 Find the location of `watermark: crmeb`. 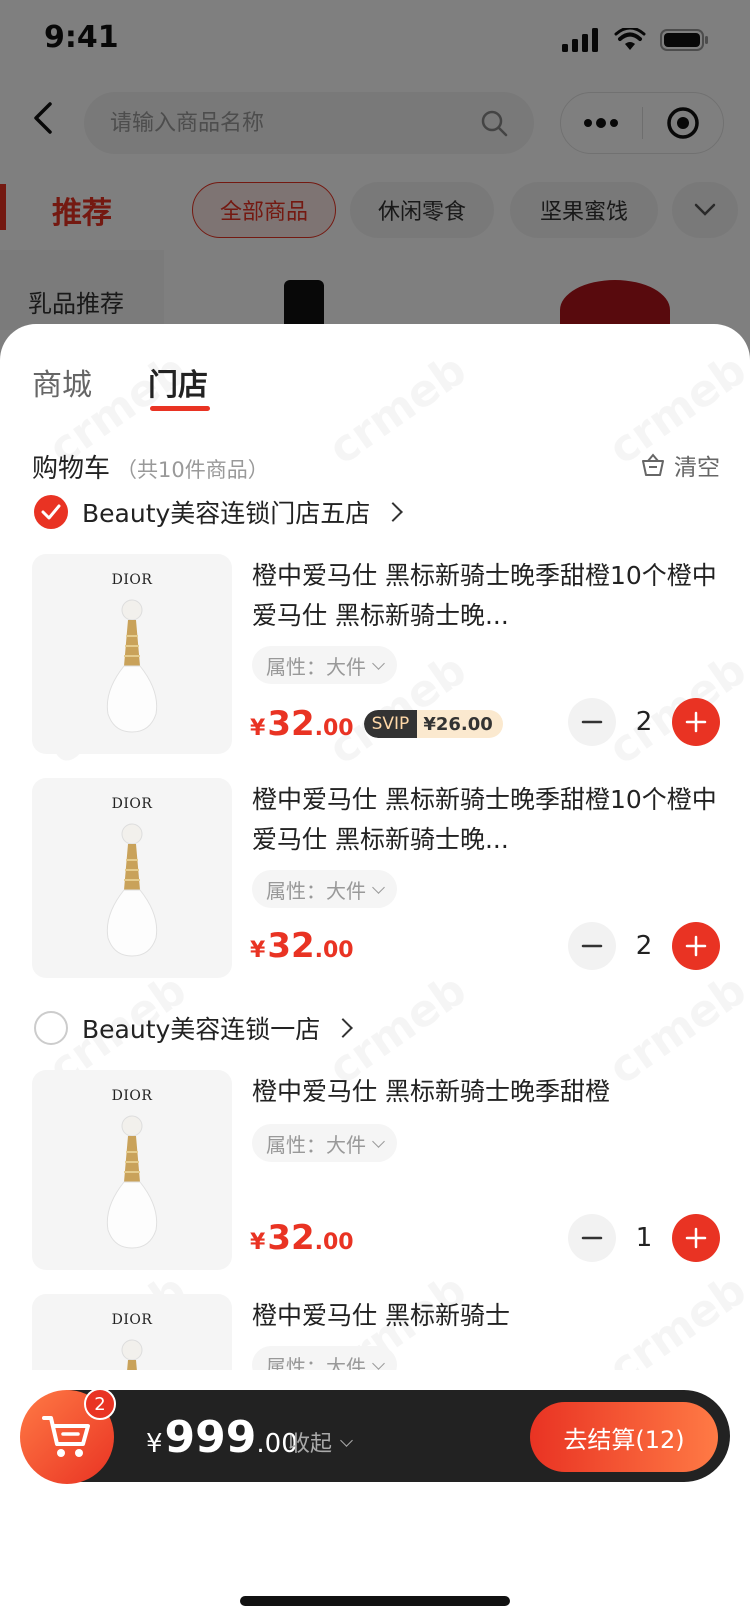

watermark: crmeb is located at coordinates (397, 409).